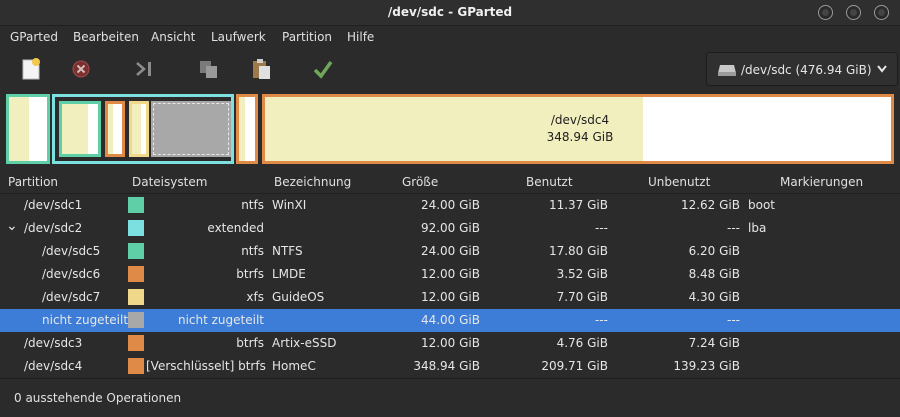 This screenshot has width=900, height=417. What do you see at coordinates (733, 228) in the screenshot?
I see `row-unused: ---` at bounding box center [733, 228].